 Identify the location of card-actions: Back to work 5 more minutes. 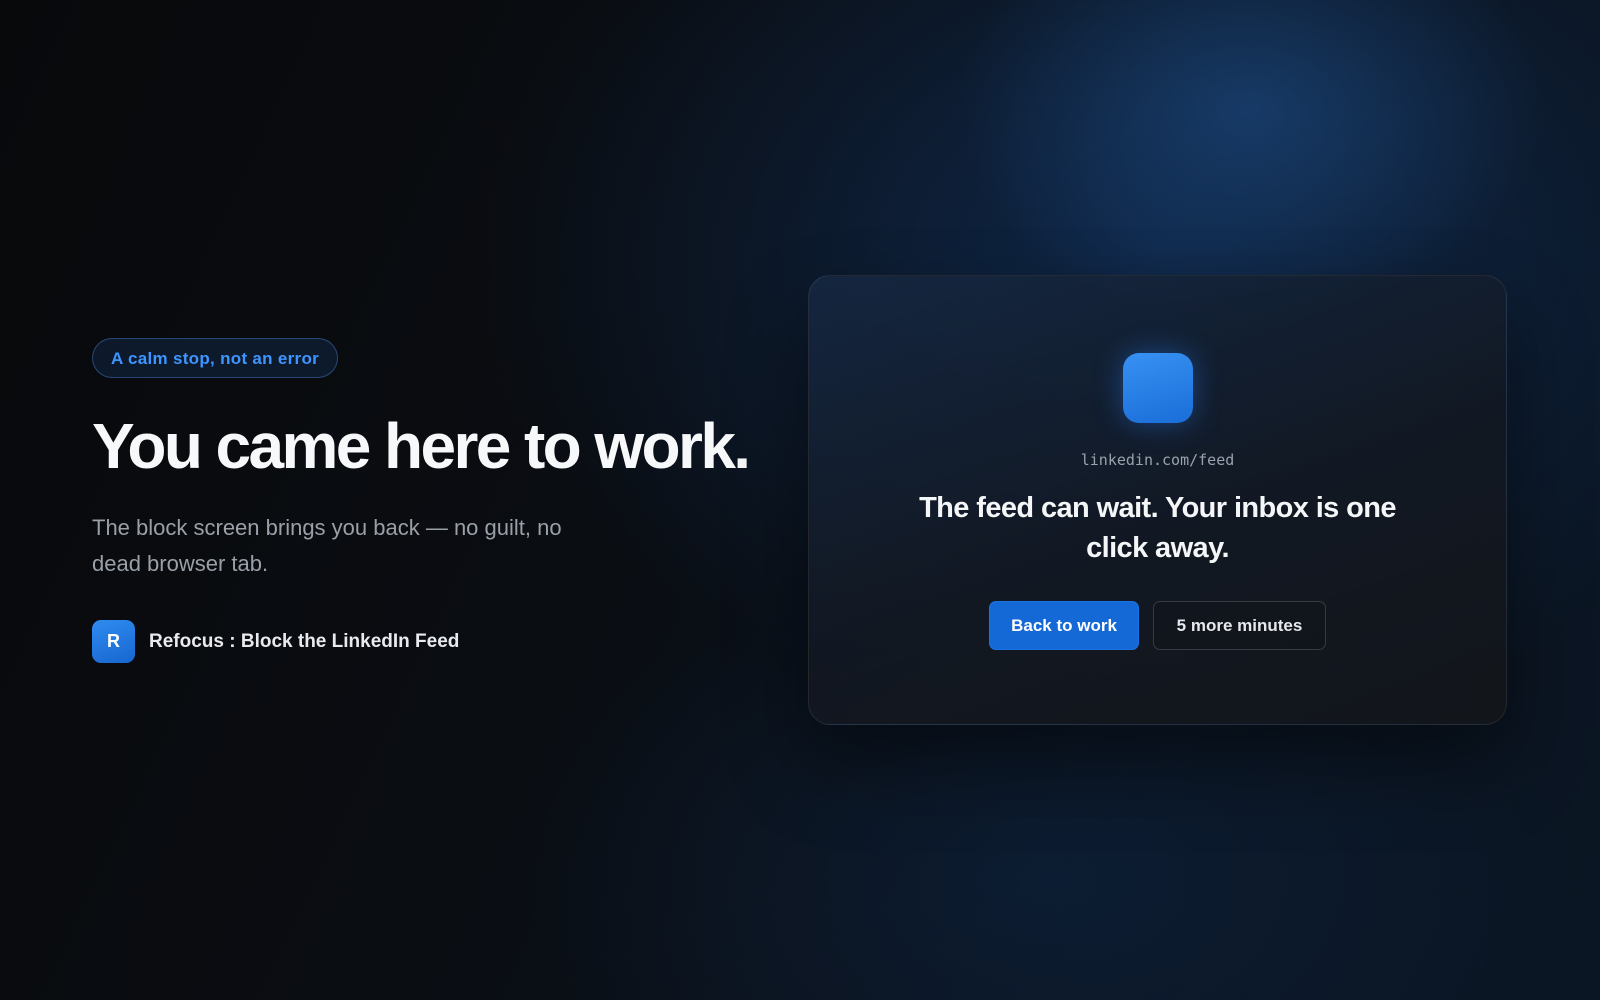
(1157, 625).